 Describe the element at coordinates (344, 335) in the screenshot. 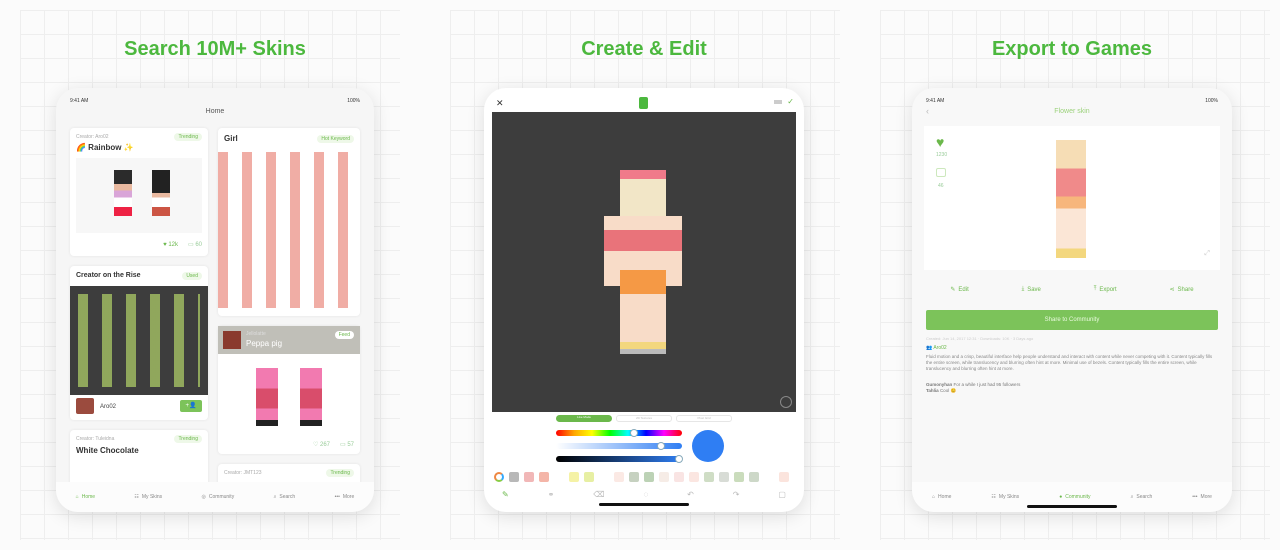

I see `feed-badge: Feed` at that location.